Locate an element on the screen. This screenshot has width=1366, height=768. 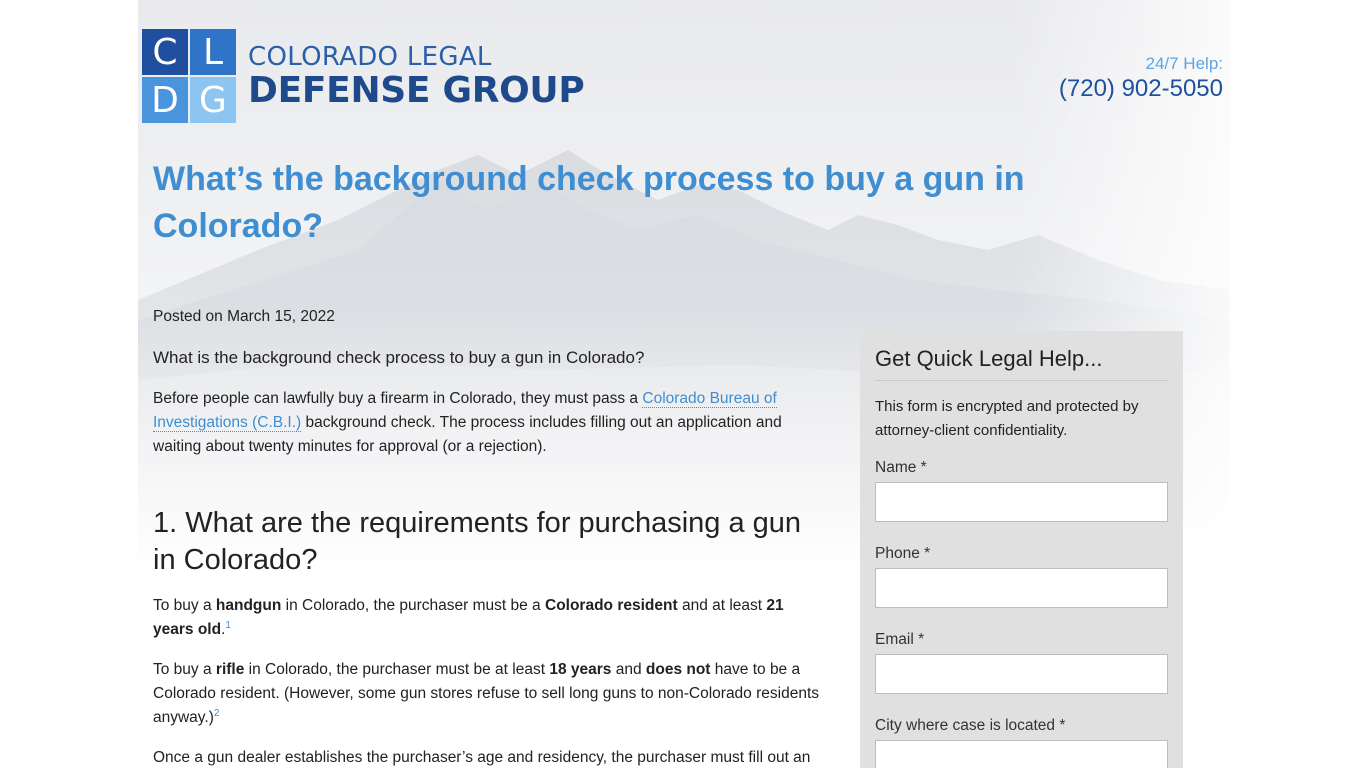
bold-text: handgun is located at coordinates (248, 605).